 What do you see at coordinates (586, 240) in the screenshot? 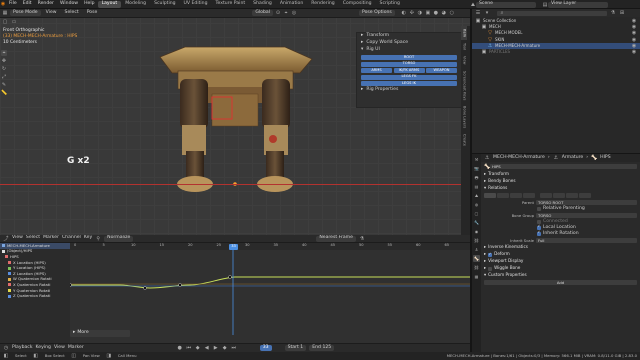
I see `inherit-scale-field: Full` at bounding box center [586, 240].